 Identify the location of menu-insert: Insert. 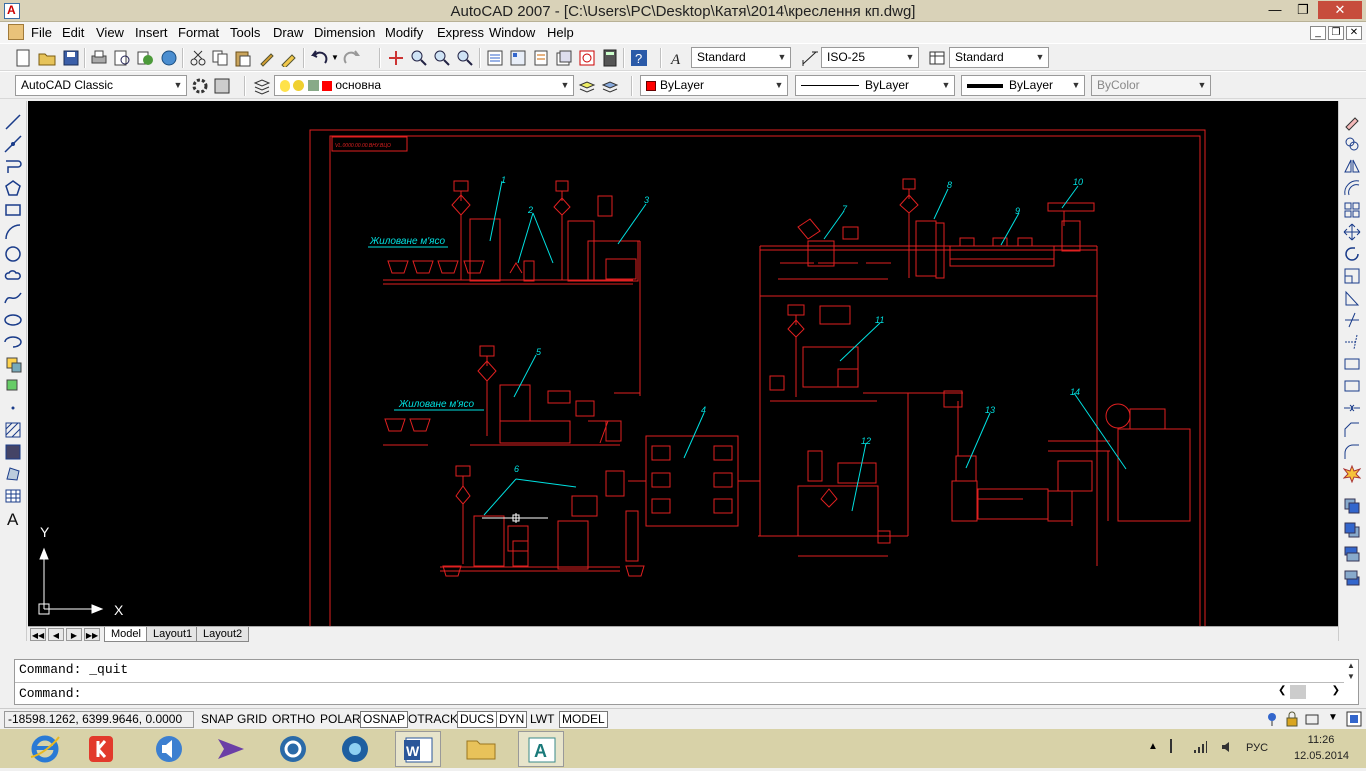
(151, 32).